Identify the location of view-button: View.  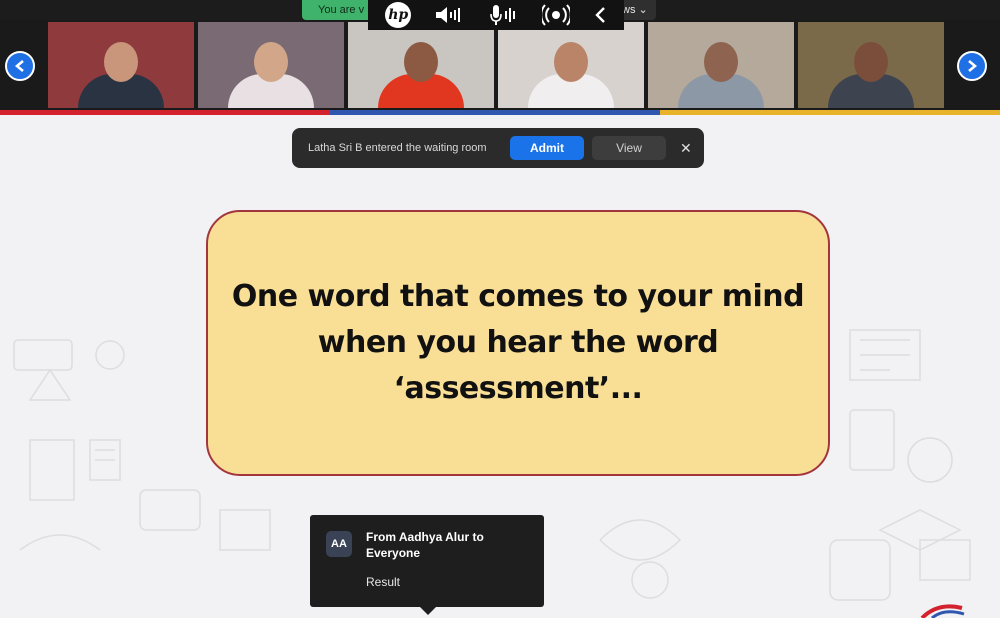
(629, 148).